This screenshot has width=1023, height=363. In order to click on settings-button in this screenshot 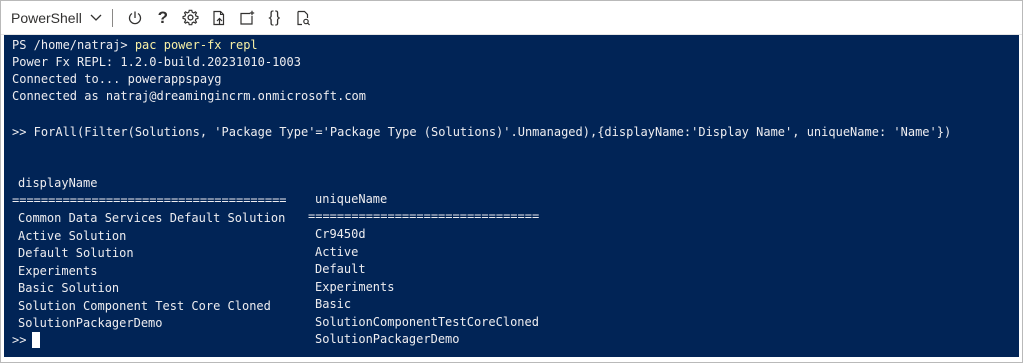, I will do `click(191, 18)`.